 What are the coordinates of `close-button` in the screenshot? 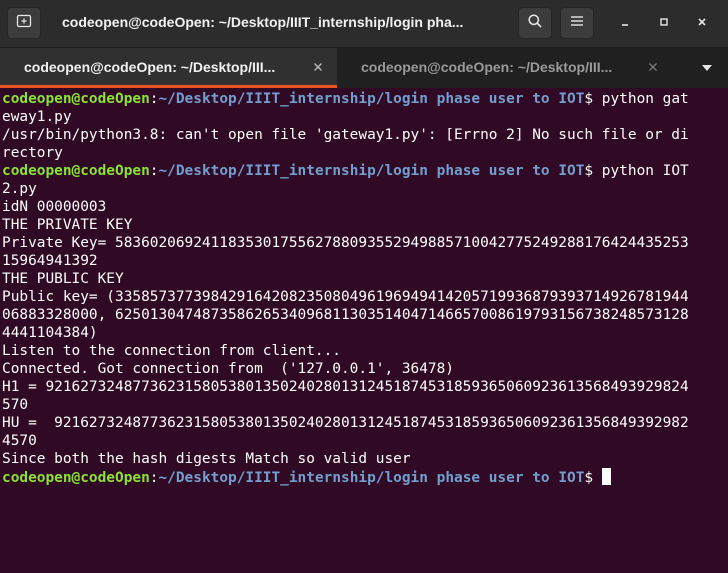 It's located at (702, 23).